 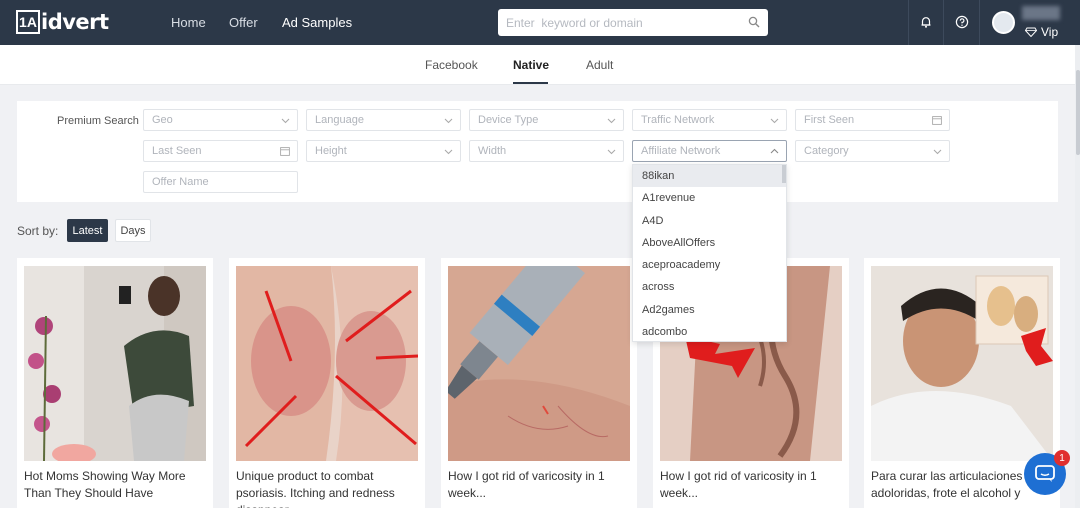 What do you see at coordinates (508, 120) in the screenshot?
I see `device-type-placeholder: Device Type` at bounding box center [508, 120].